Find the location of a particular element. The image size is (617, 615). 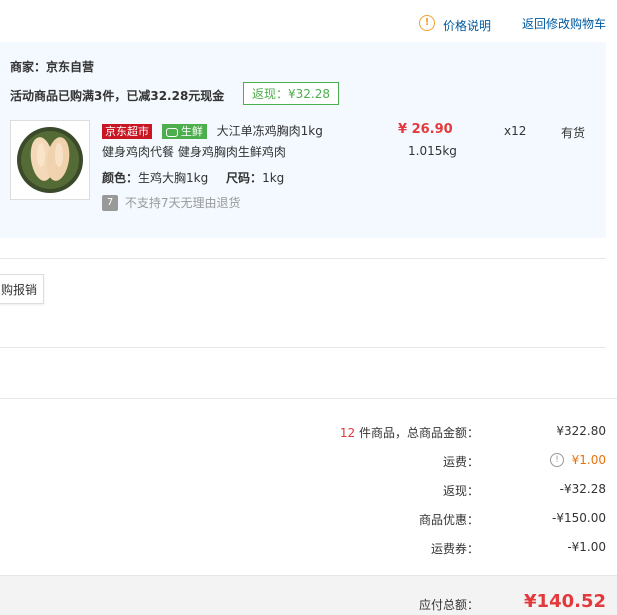

size-label: 尺码： is located at coordinates (244, 178).